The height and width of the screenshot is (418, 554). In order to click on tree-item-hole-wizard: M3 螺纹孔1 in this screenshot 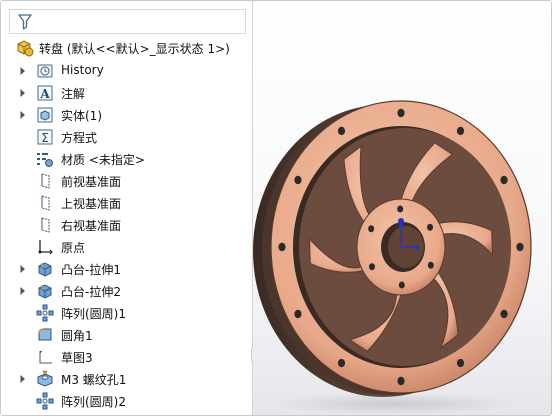, I will do `click(126, 379)`.